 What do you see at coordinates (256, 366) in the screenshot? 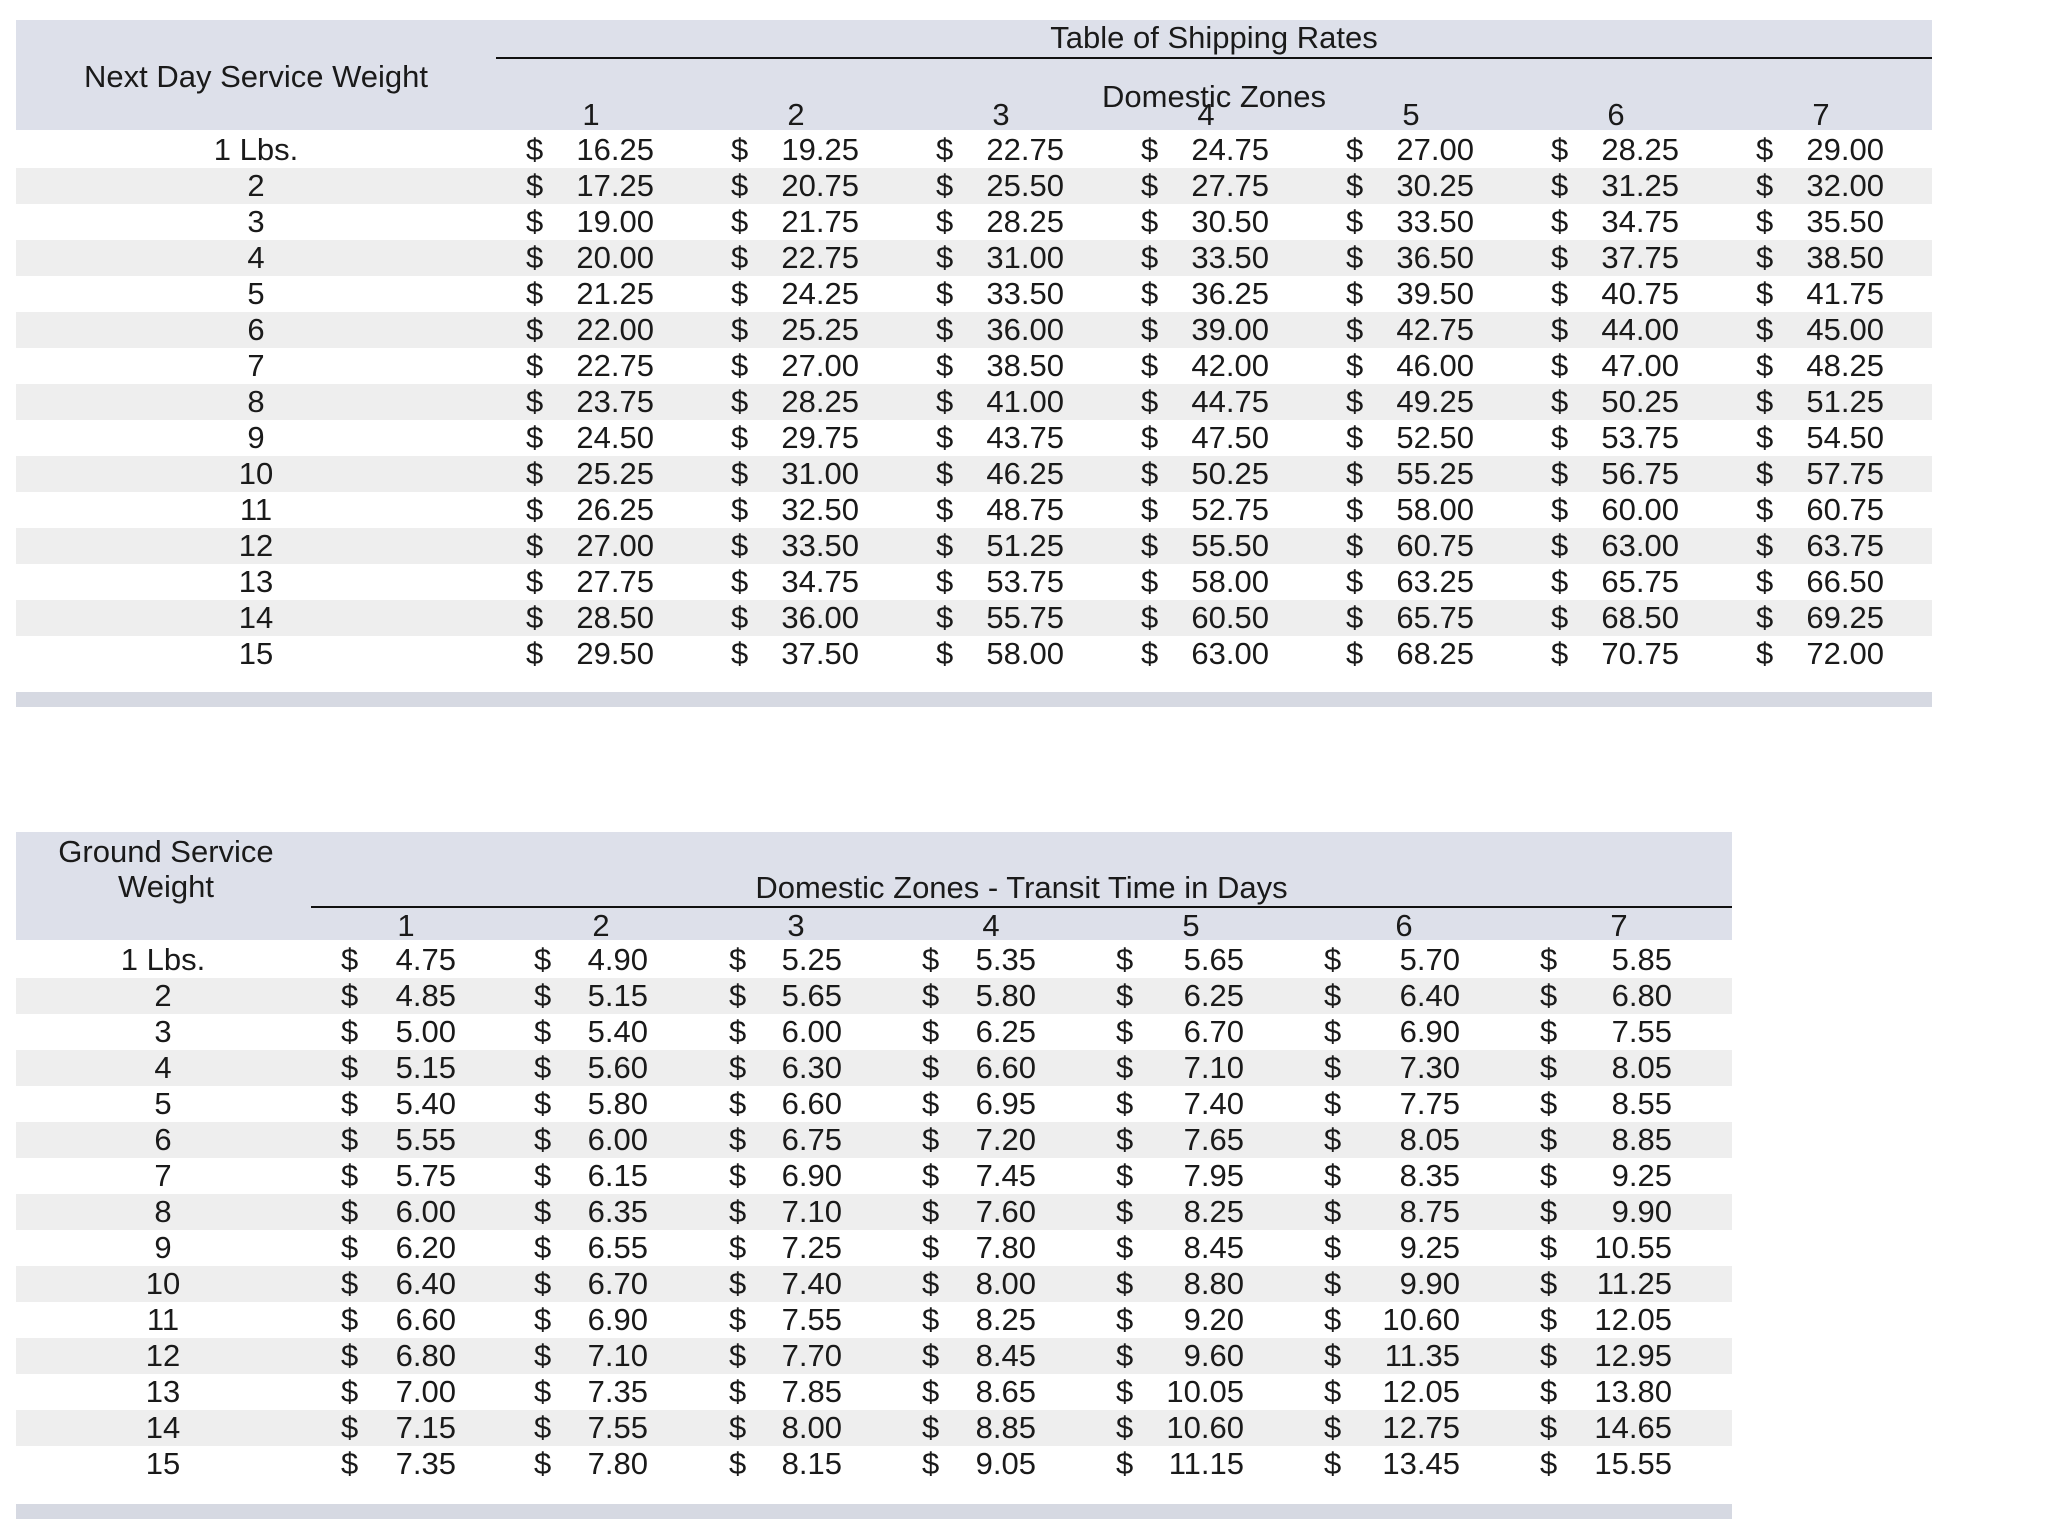
I see `weight-cell: 7` at bounding box center [256, 366].